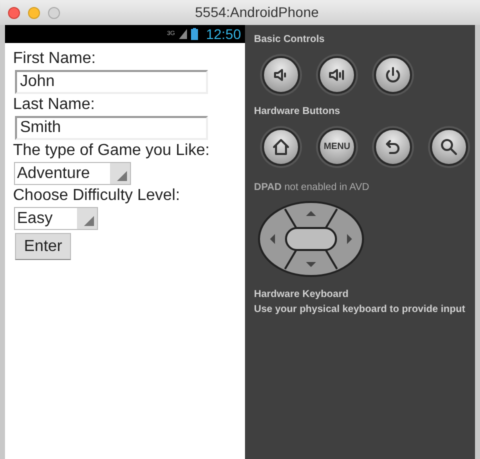 Image resolution: width=480 pixels, height=459 pixels. What do you see at coordinates (54, 59) in the screenshot?
I see `field-label: First Name:` at bounding box center [54, 59].